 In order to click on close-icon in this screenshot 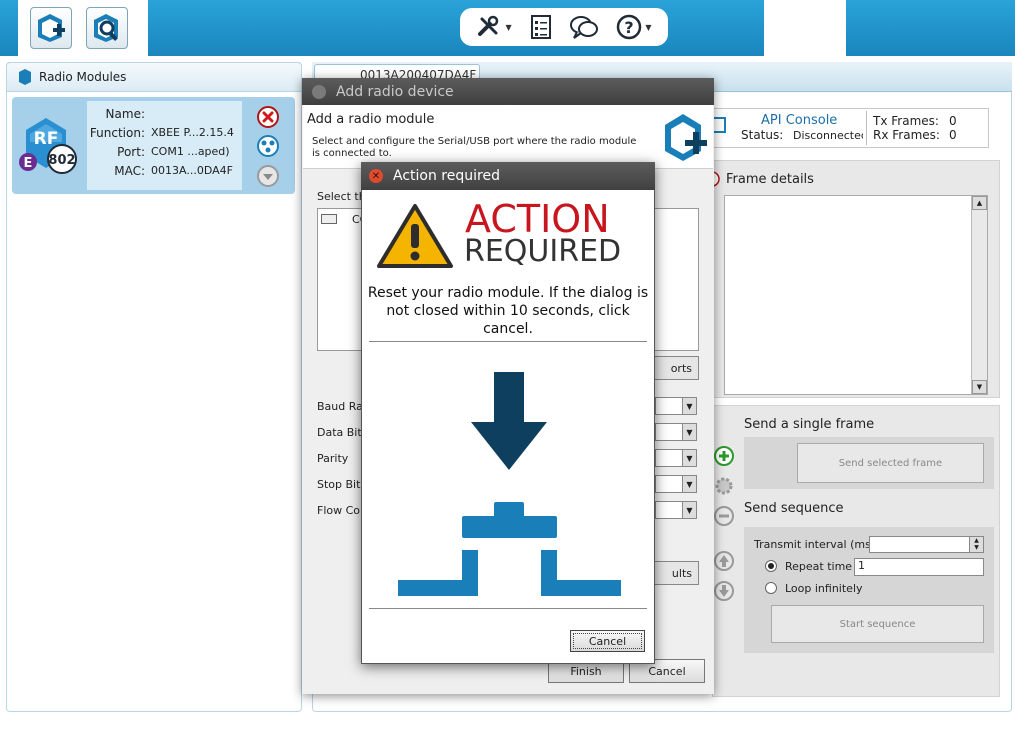, I will do `click(319, 91)`.